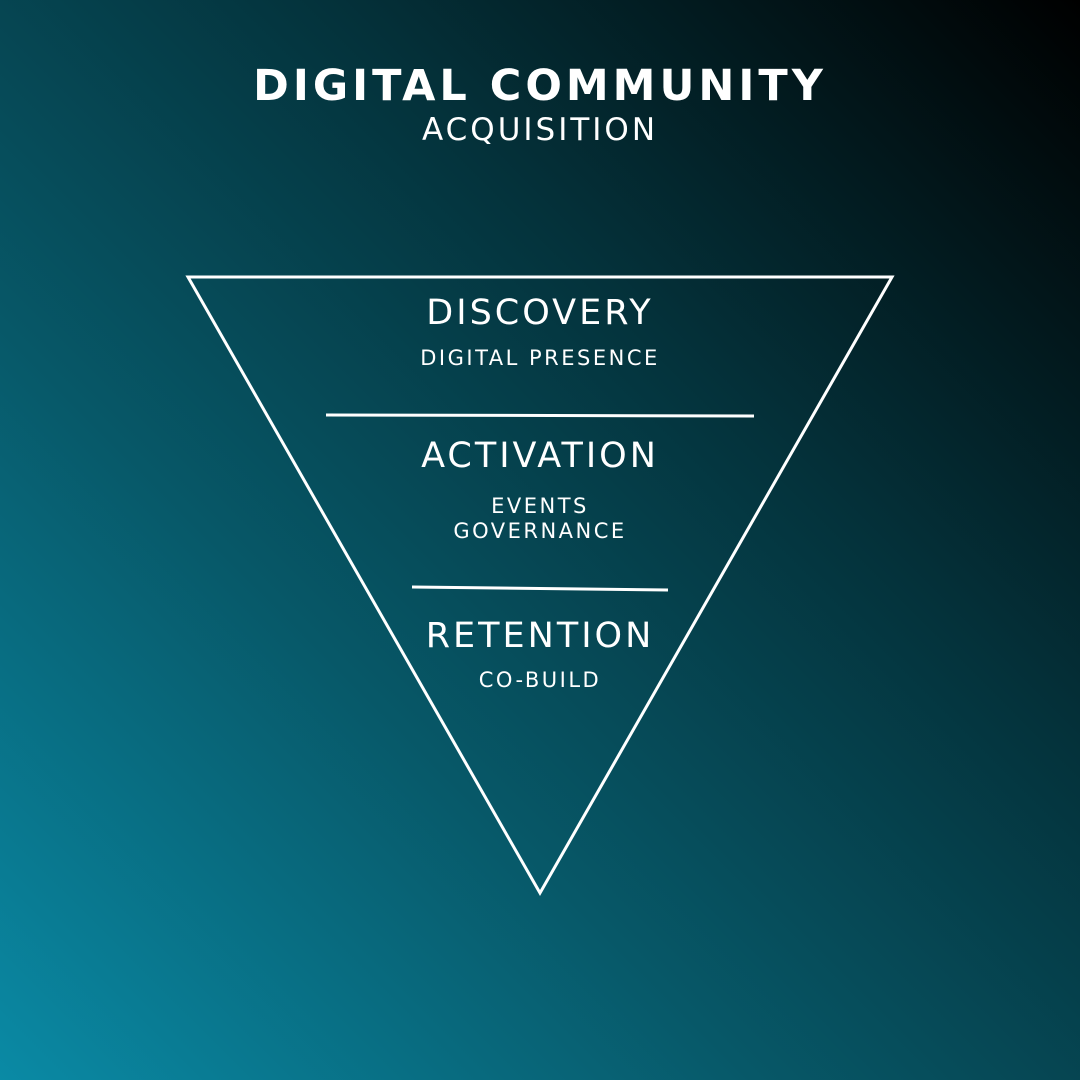 This screenshot has height=1080, width=1080. Describe the element at coordinates (540, 531) in the screenshot. I see `stage-activation-item-governance: GOVERNANCE` at that location.